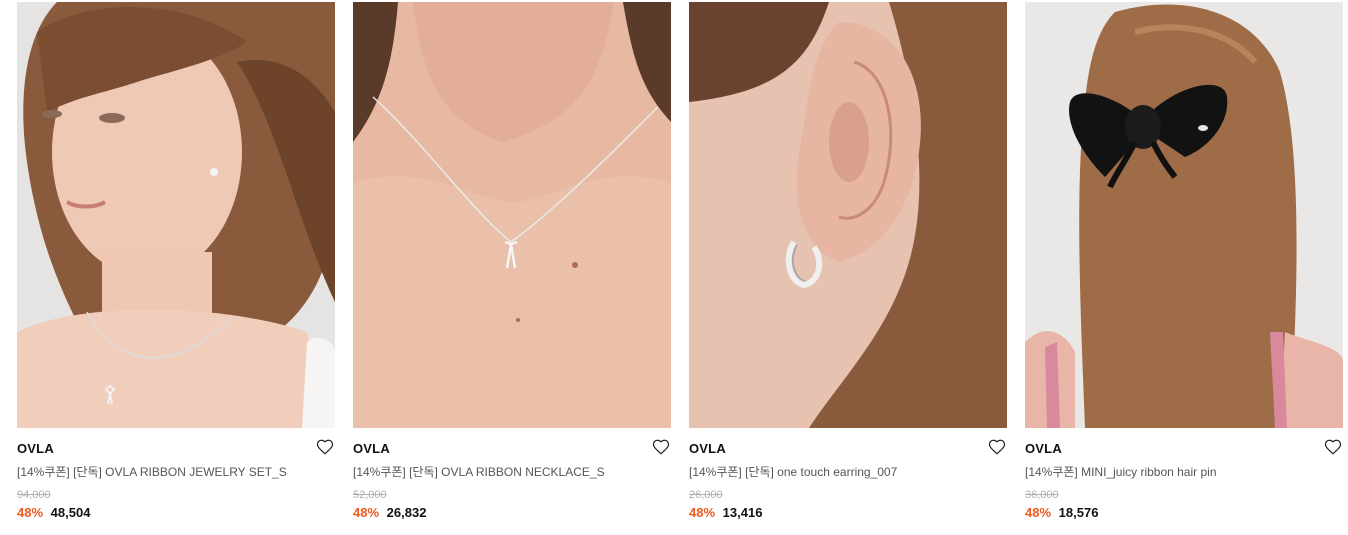 Image resolution: width=1348 pixels, height=535 pixels. Describe the element at coordinates (1184, 513) in the screenshot. I see `price-row: 48% 18,576` at that location.